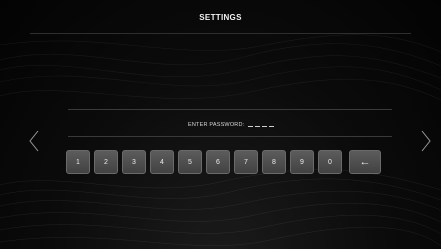 The height and width of the screenshot is (249, 441). What do you see at coordinates (330, 162) in the screenshot?
I see `key-0: 0` at bounding box center [330, 162].